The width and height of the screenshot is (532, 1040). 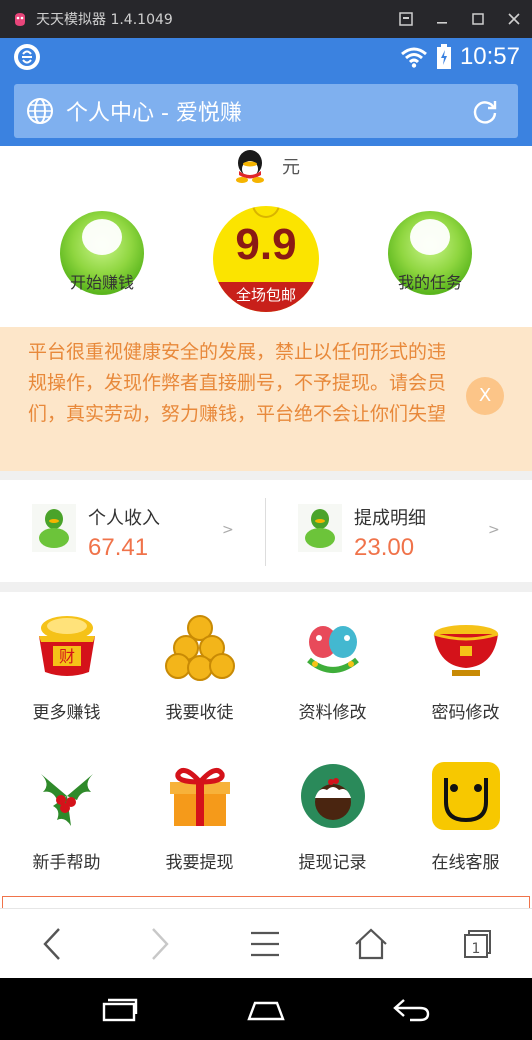 What do you see at coordinates (412, 1010) in the screenshot?
I see `android-back-icon` at bounding box center [412, 1010].